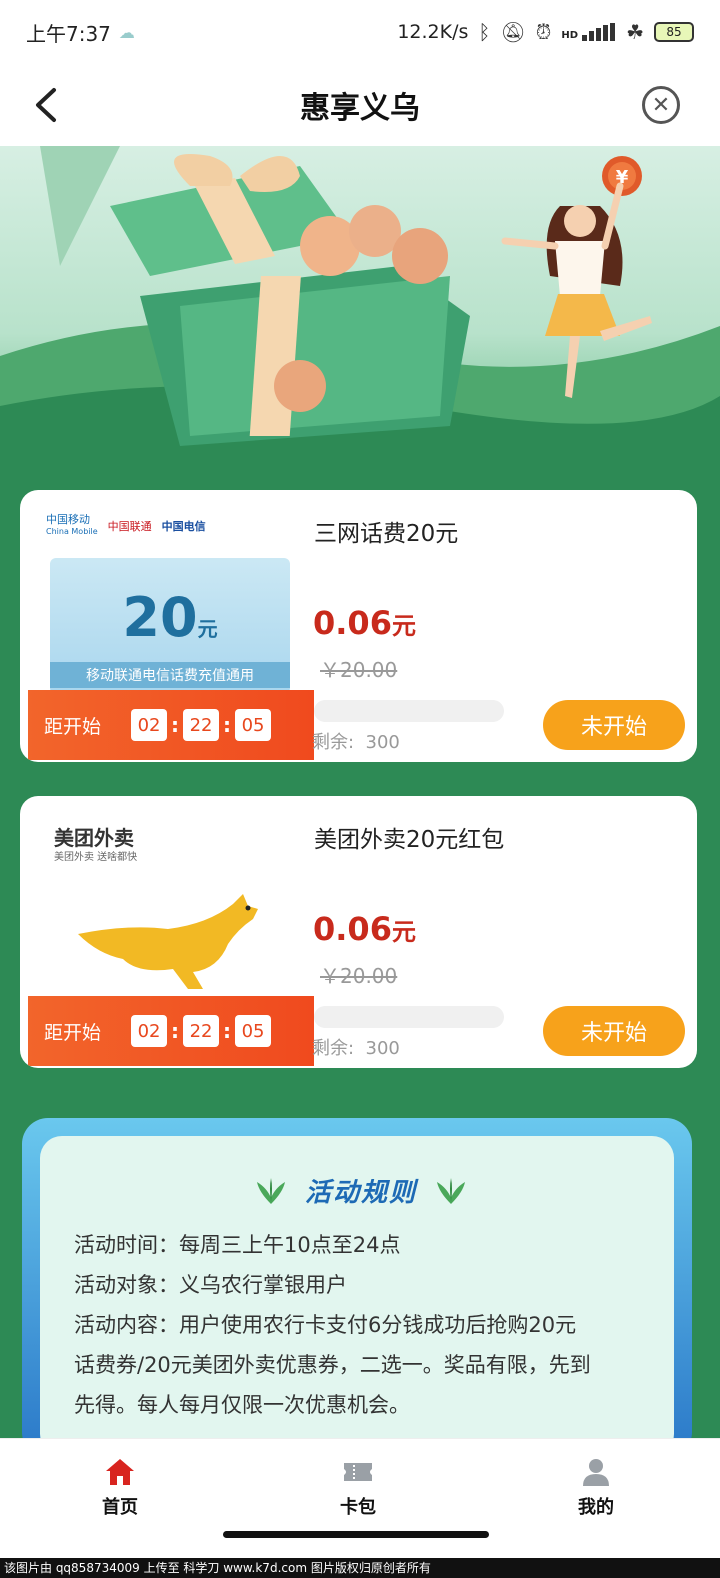  Describe the element at coordinates (513, 32) in the screenshot. I see `mute-icon: 🔕︎` at that location.